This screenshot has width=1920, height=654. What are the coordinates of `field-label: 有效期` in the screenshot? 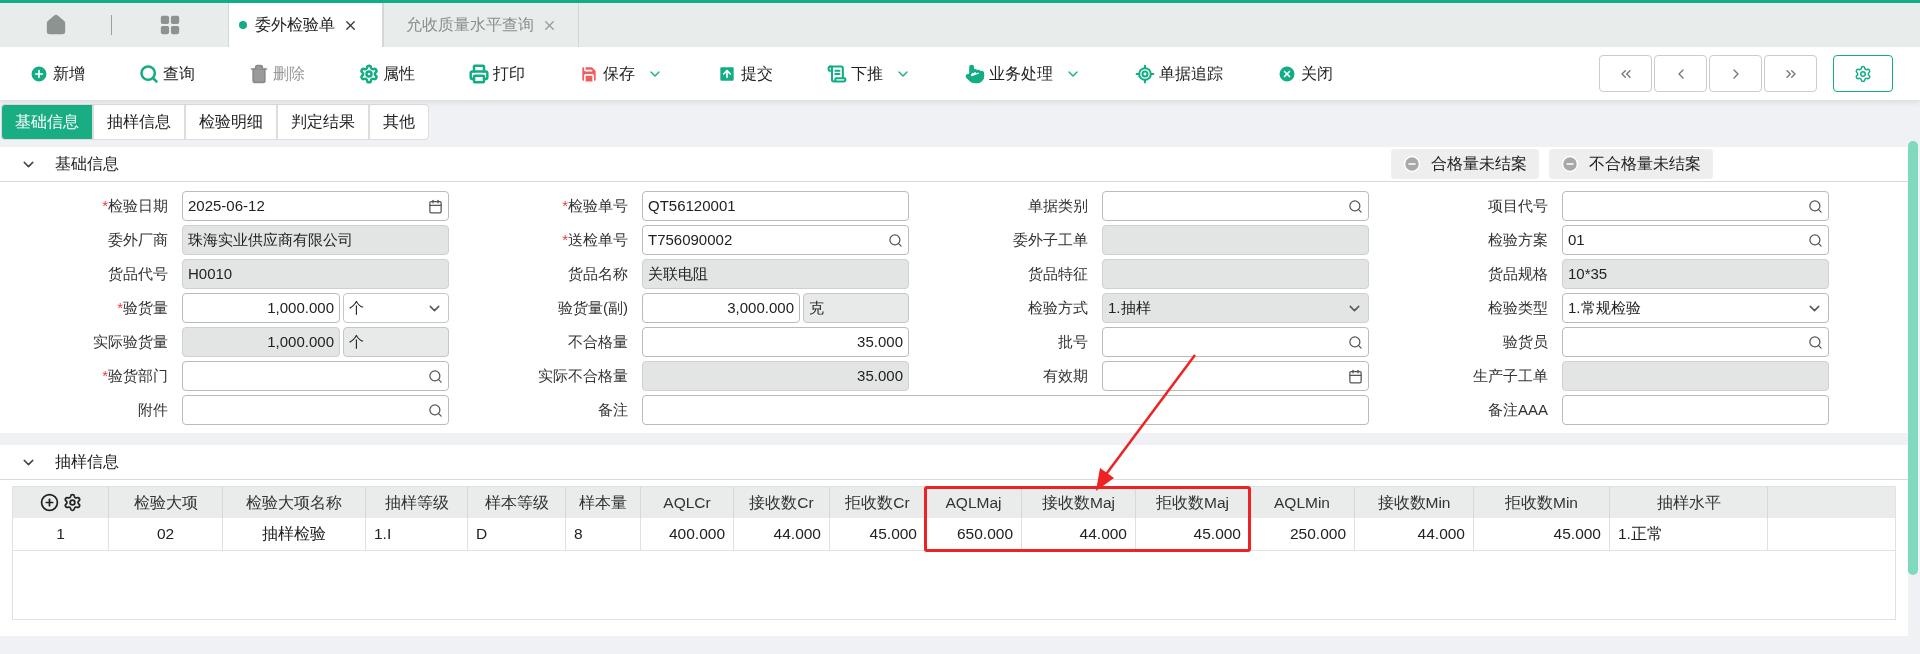 It's located at (1065, 375).